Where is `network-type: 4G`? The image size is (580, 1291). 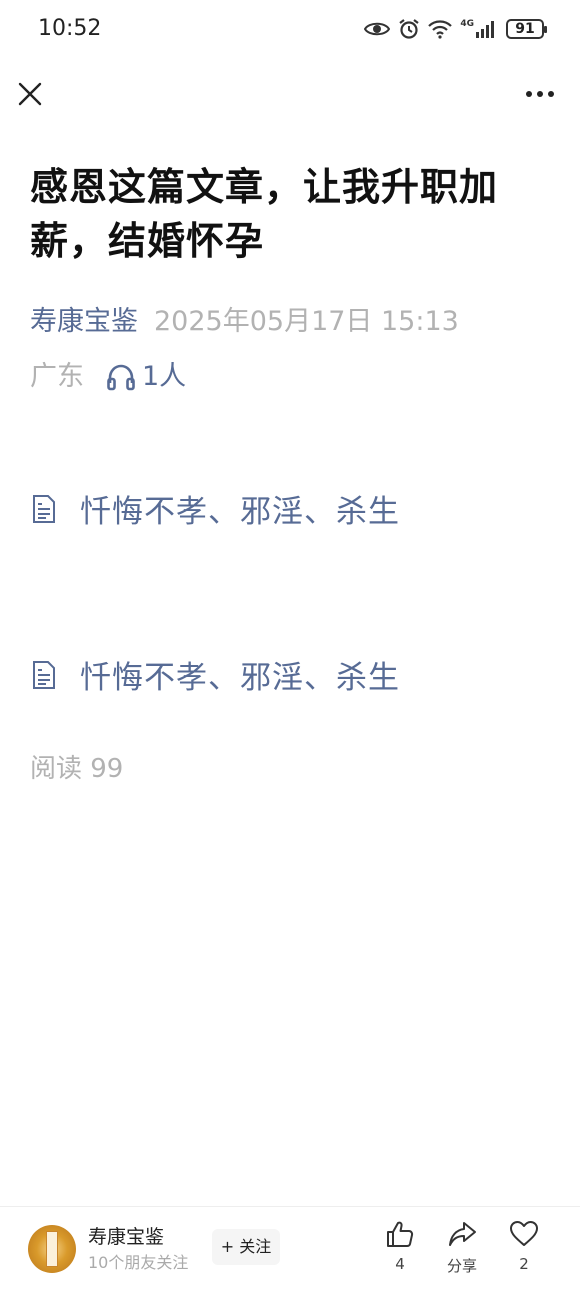 network-type: 4G is located at coordinates (467, 24).